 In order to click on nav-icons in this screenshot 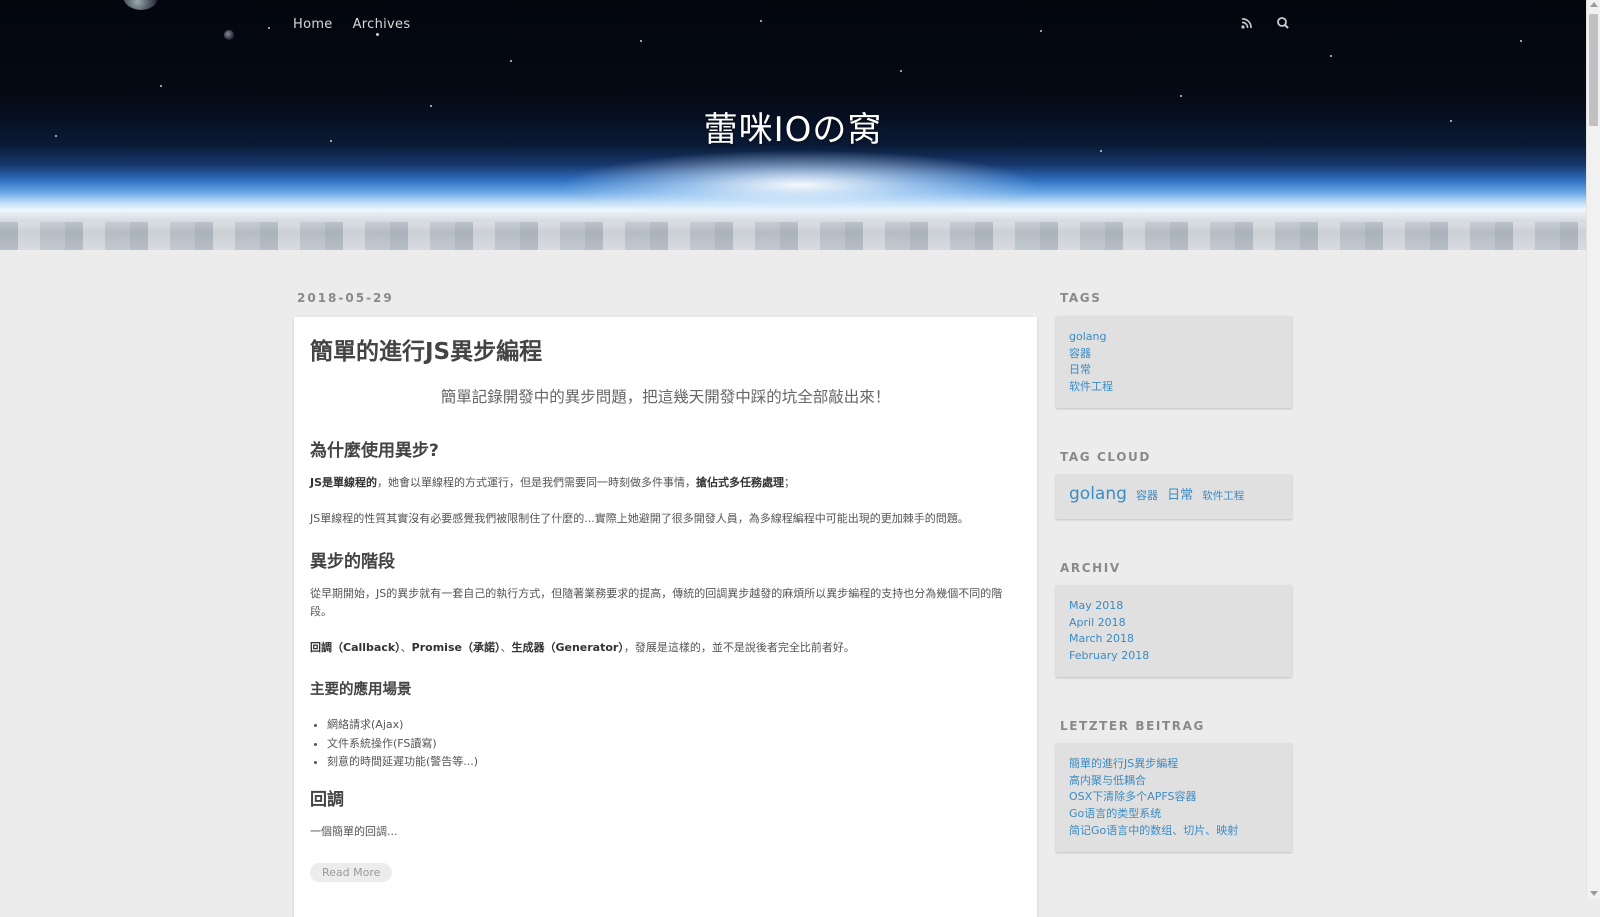, I will do `click(1265, 23)`.